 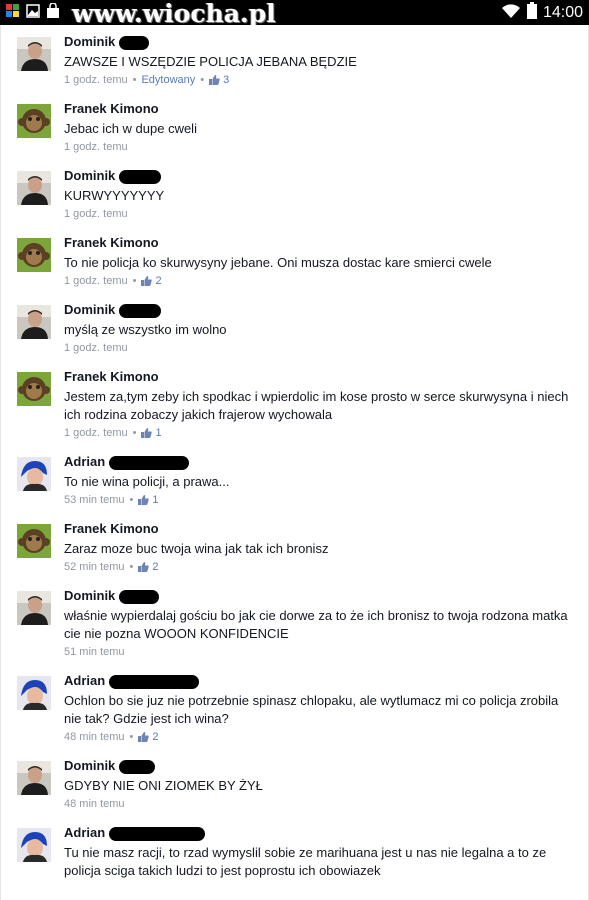 I want to click on clock: 14:00, so click(x=562, y=12).